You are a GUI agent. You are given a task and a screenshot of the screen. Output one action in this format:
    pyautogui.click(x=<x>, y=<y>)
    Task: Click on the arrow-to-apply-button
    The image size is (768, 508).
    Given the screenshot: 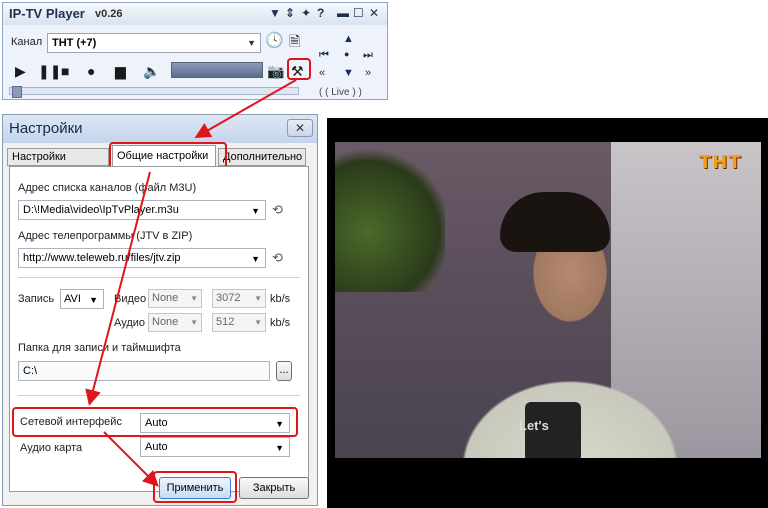 What is the action you would take?
    pyautogui.click(x=131, y=459)
    